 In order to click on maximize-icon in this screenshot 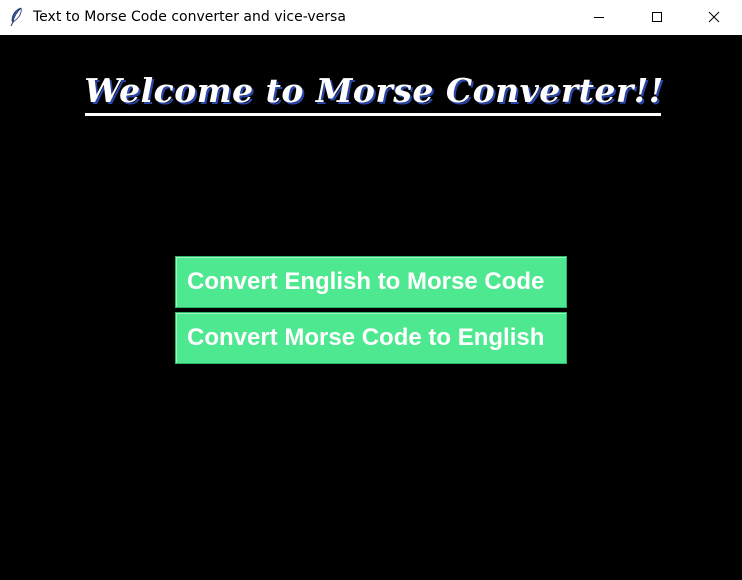, I will do `click(657, 17)`.